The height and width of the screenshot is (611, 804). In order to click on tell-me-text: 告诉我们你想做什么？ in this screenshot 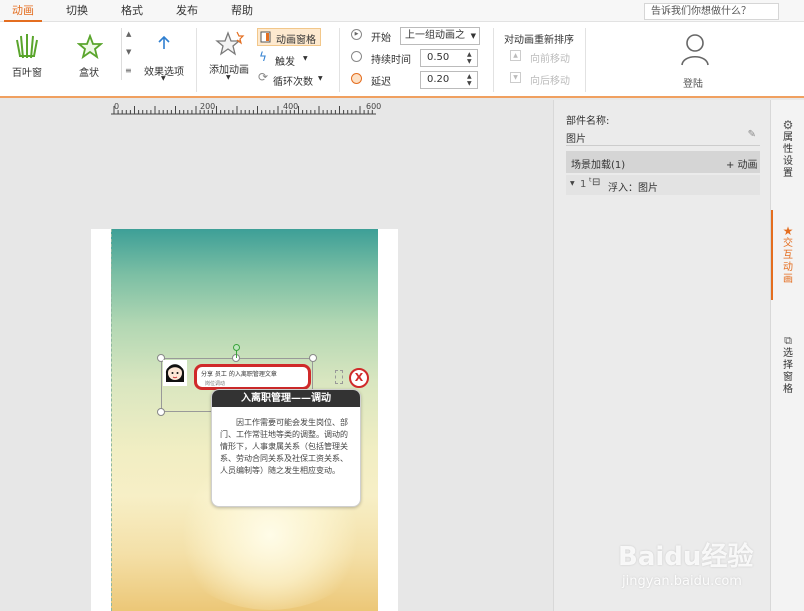, I will do `click(701, 11)`.